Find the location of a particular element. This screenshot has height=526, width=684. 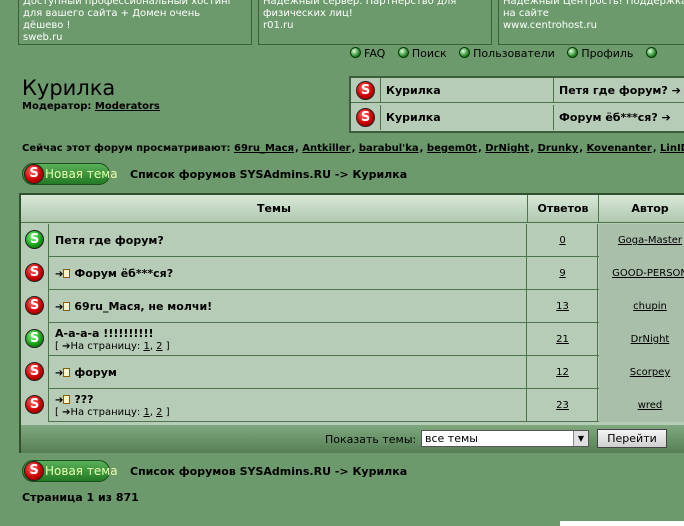

topic-title: ➔ 69ru_Мася, не молчи! is located at coordinates (288, 306).